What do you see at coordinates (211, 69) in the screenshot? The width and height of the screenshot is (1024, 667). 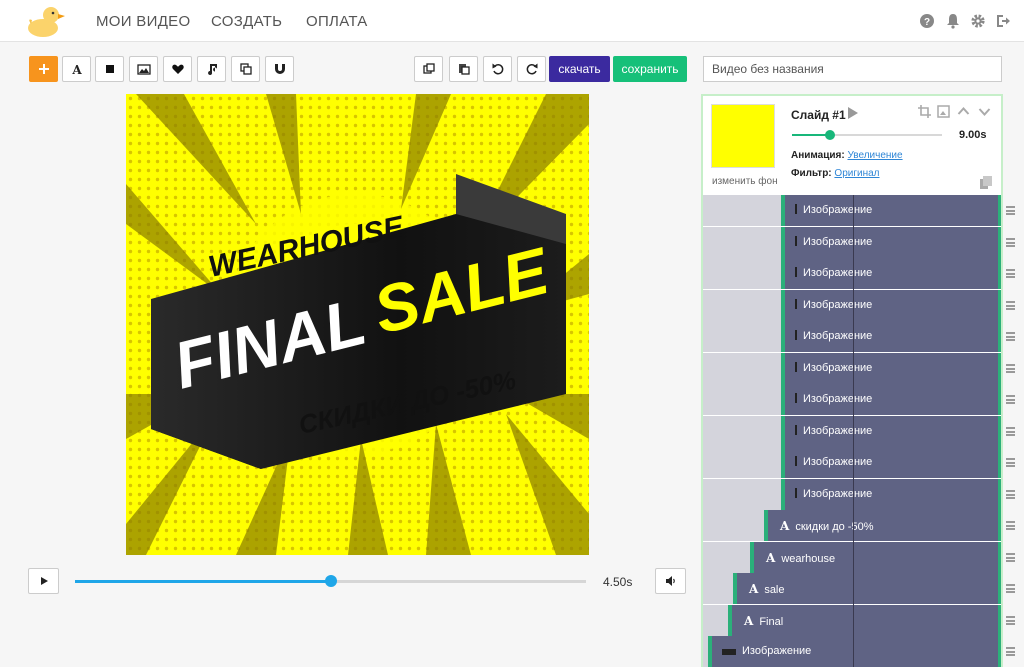 I see `music-tool-button` at bounding box center [211, 69].